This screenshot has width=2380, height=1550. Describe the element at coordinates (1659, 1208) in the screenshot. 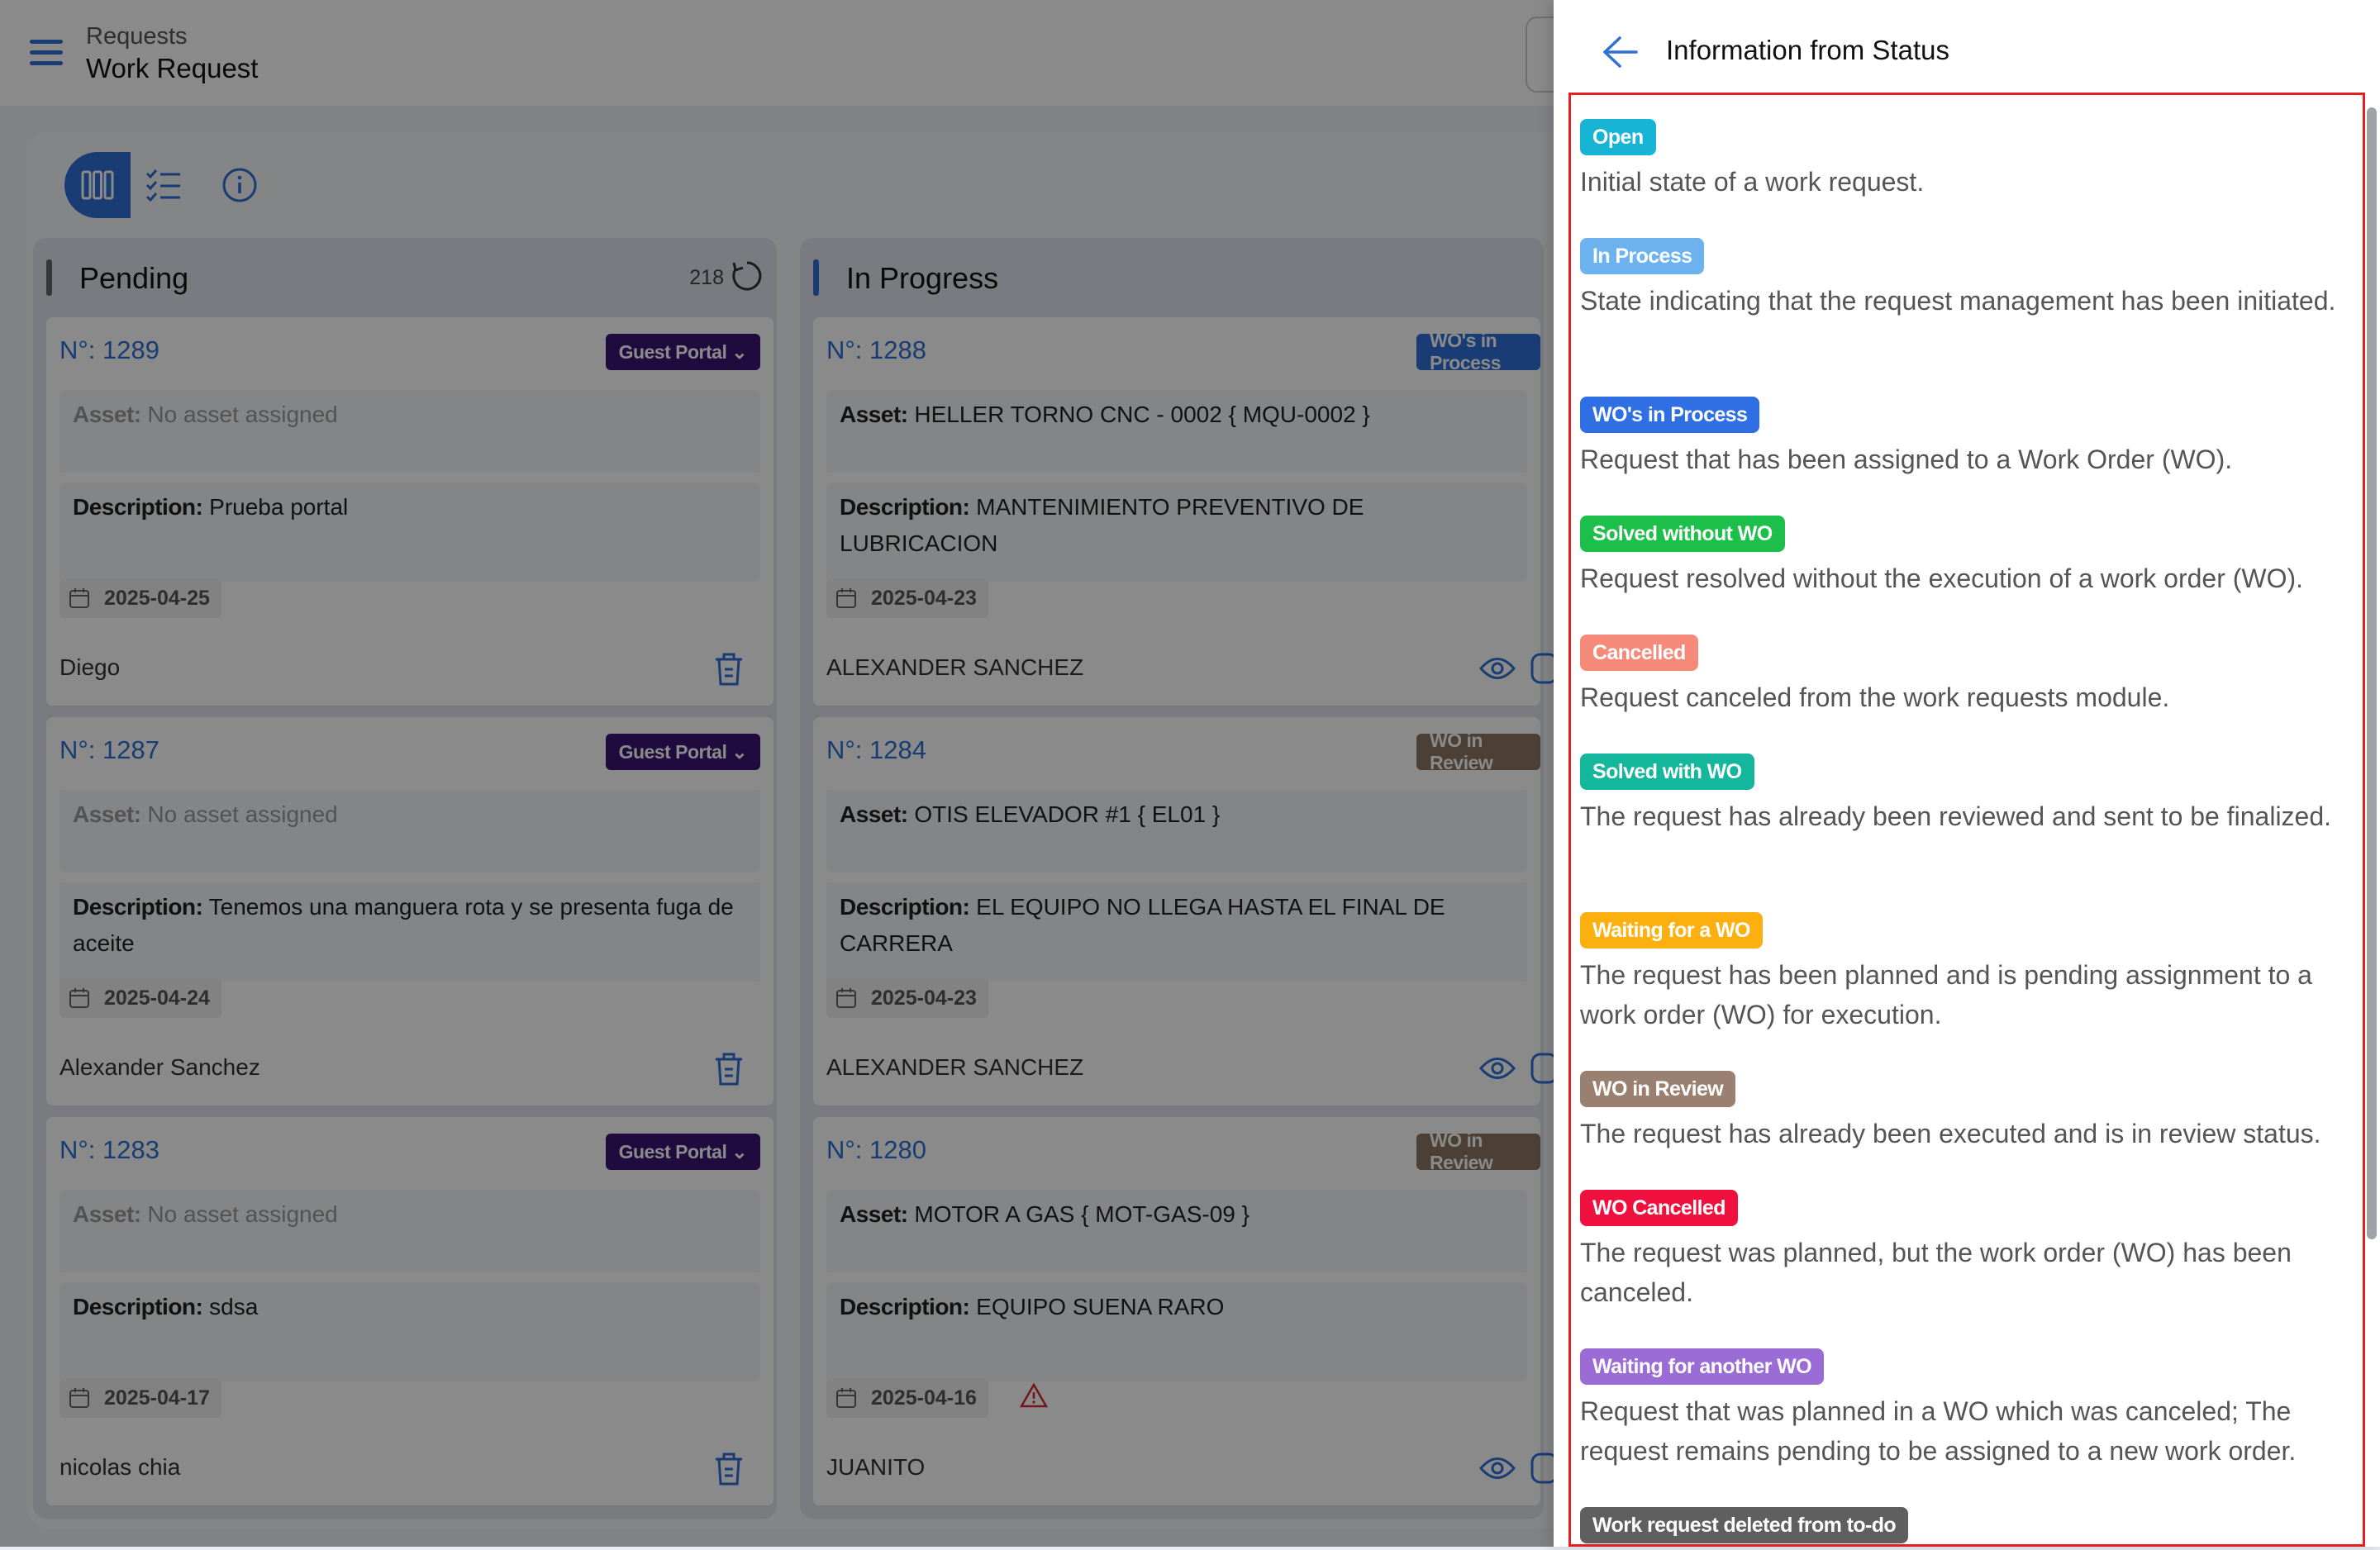

I see `status-badge: WO Cancelled` at that location.